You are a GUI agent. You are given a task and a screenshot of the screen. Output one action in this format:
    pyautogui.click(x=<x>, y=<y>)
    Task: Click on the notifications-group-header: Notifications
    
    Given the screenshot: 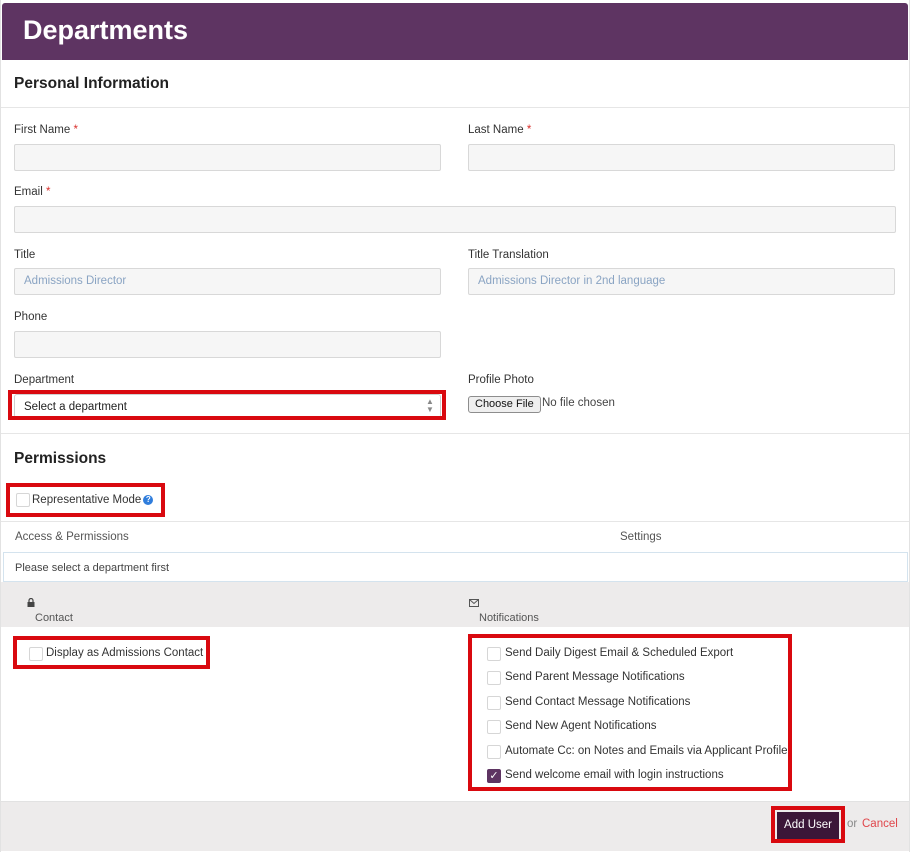 What is the action you would take?
    pyautogui.click(x=504, y=610)
    